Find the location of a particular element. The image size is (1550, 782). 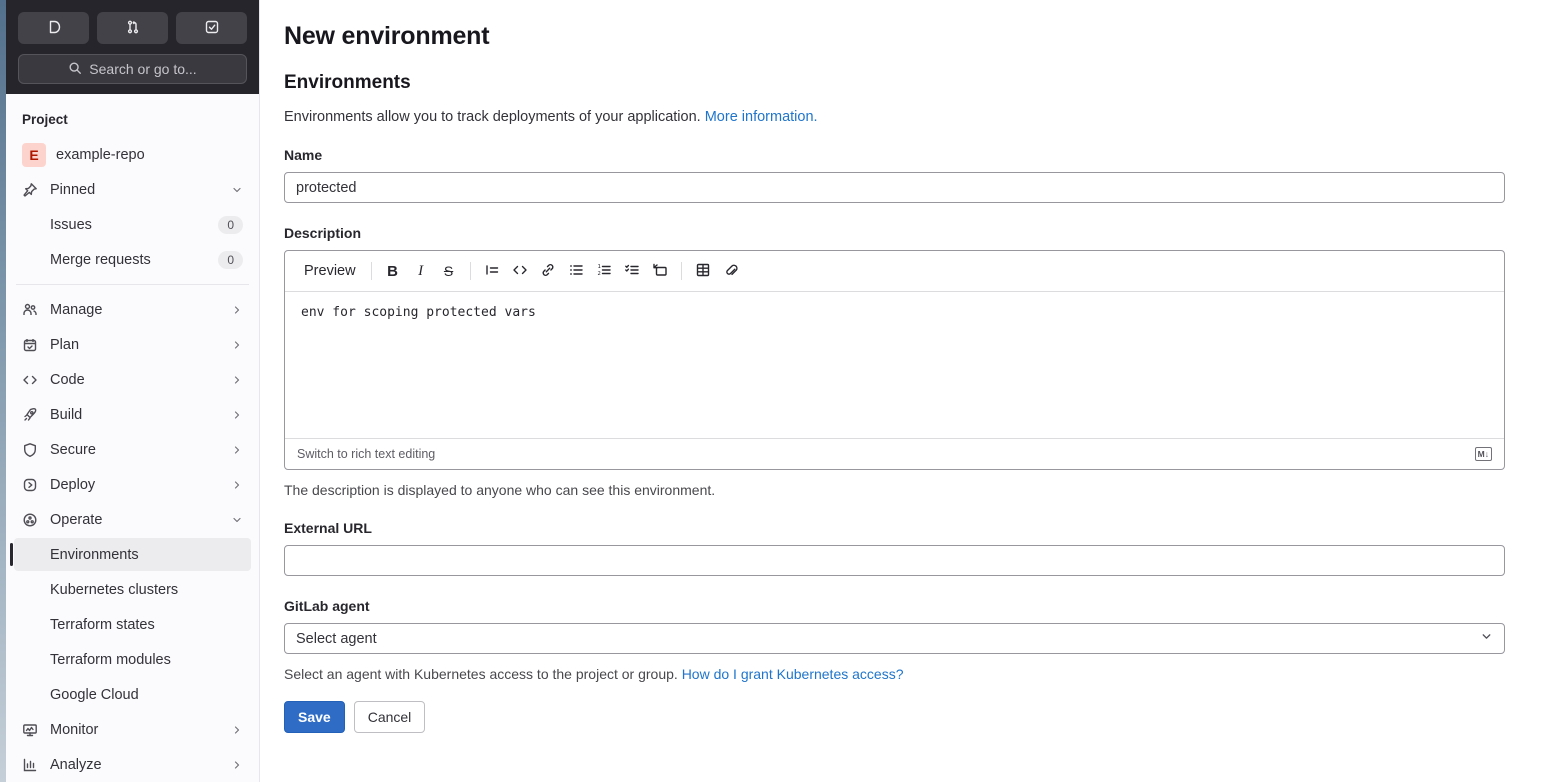

sidebar-item-label: Environments is located at coordinates (94, 554).